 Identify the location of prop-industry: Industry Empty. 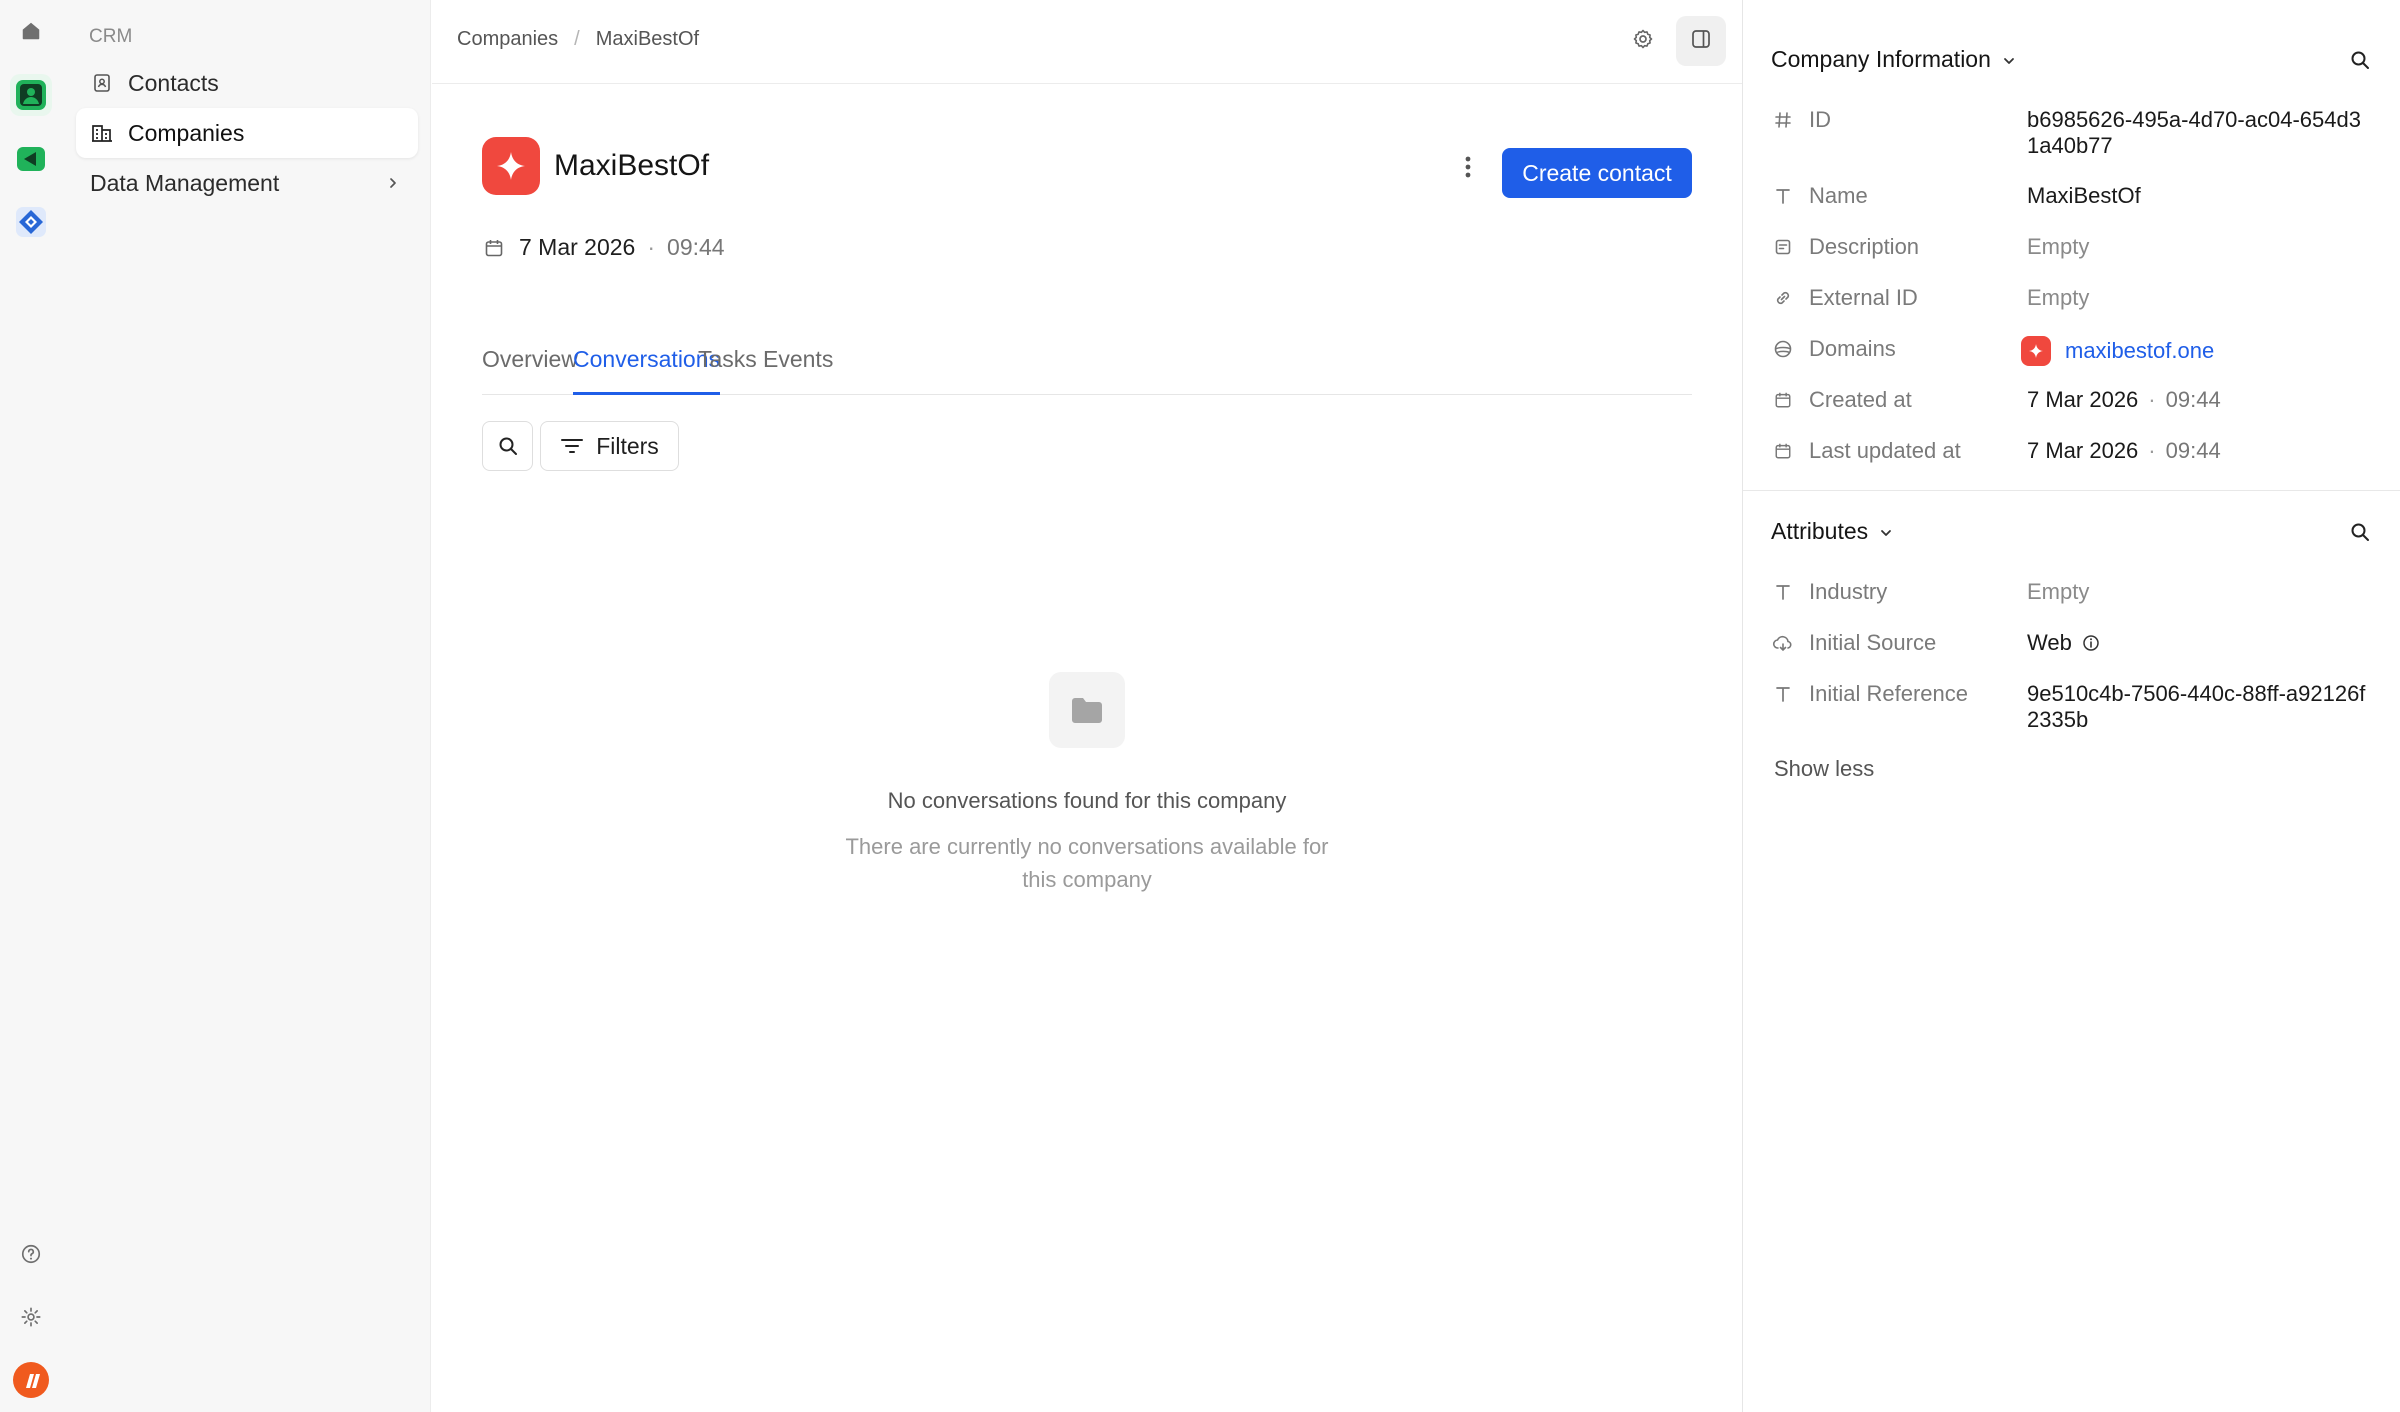
(2076, 592).